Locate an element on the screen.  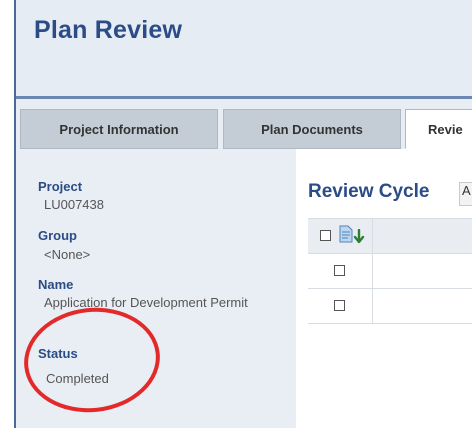
page-title: Plan Review is located at coordinates (108, 30).